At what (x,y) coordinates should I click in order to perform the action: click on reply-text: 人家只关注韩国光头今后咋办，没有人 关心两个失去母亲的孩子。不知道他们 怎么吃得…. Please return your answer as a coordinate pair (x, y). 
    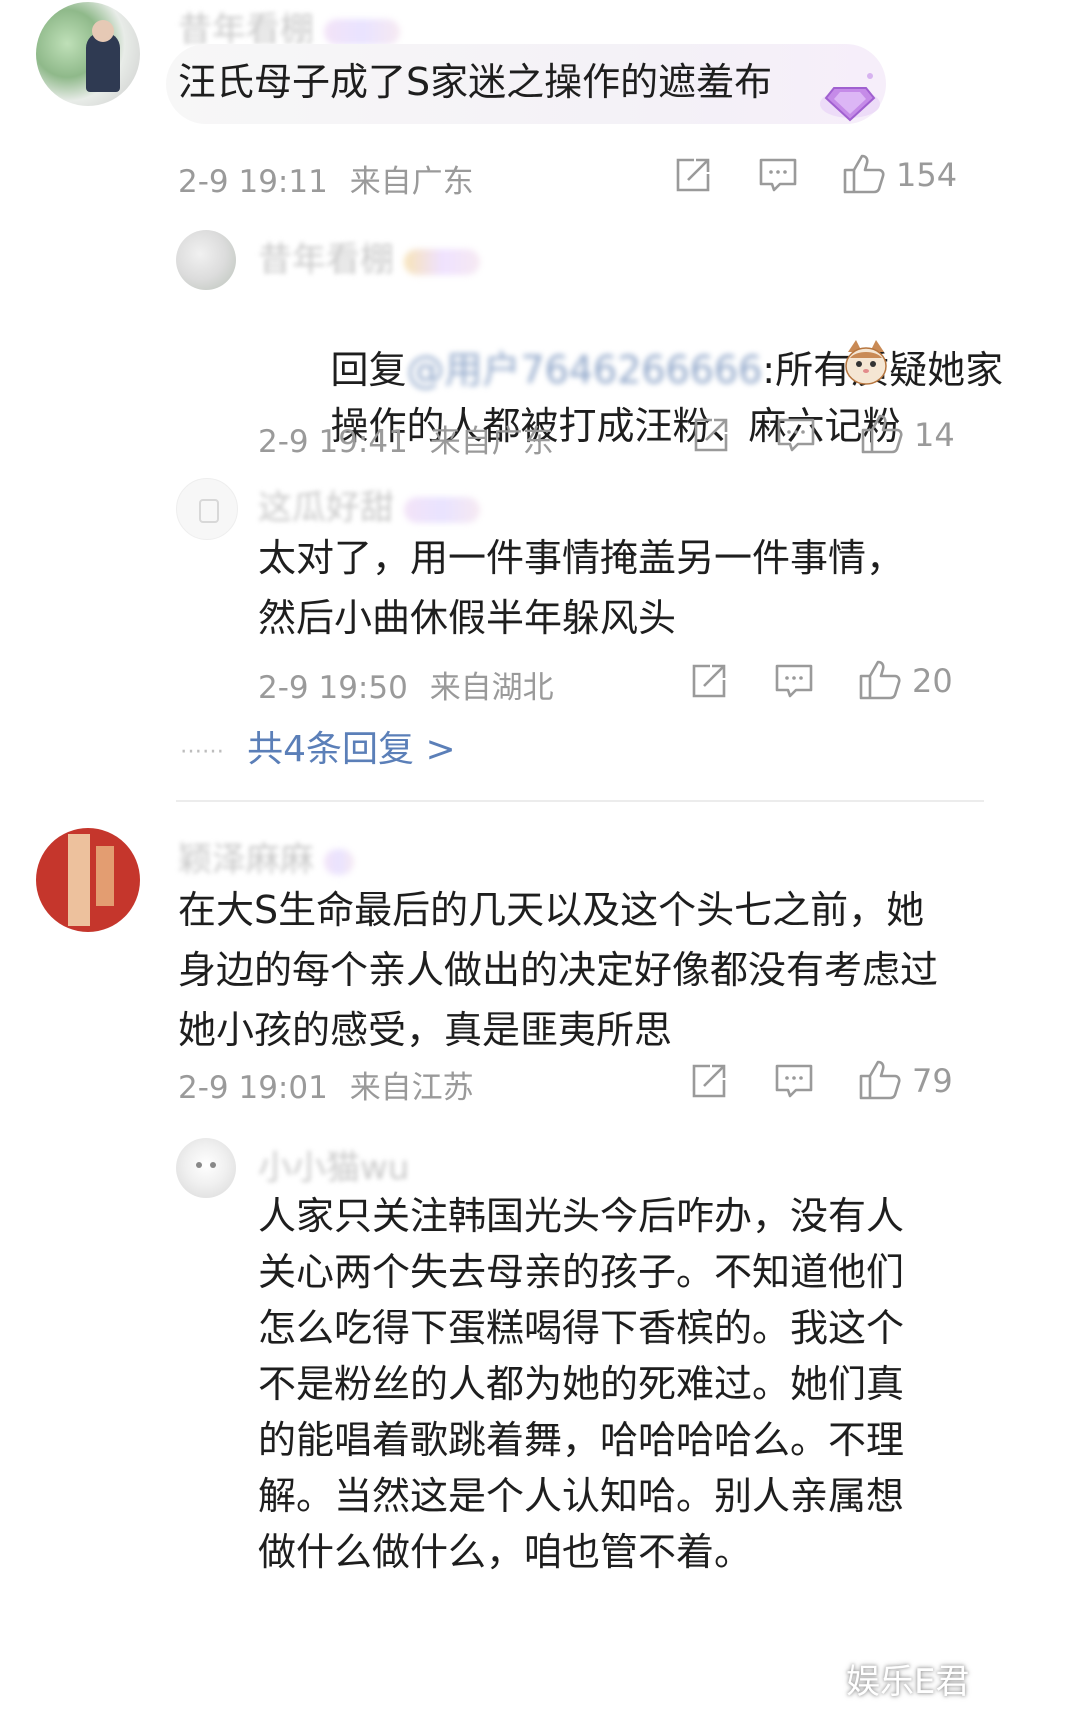
    Looking at the image, I should click on (581, 1384).